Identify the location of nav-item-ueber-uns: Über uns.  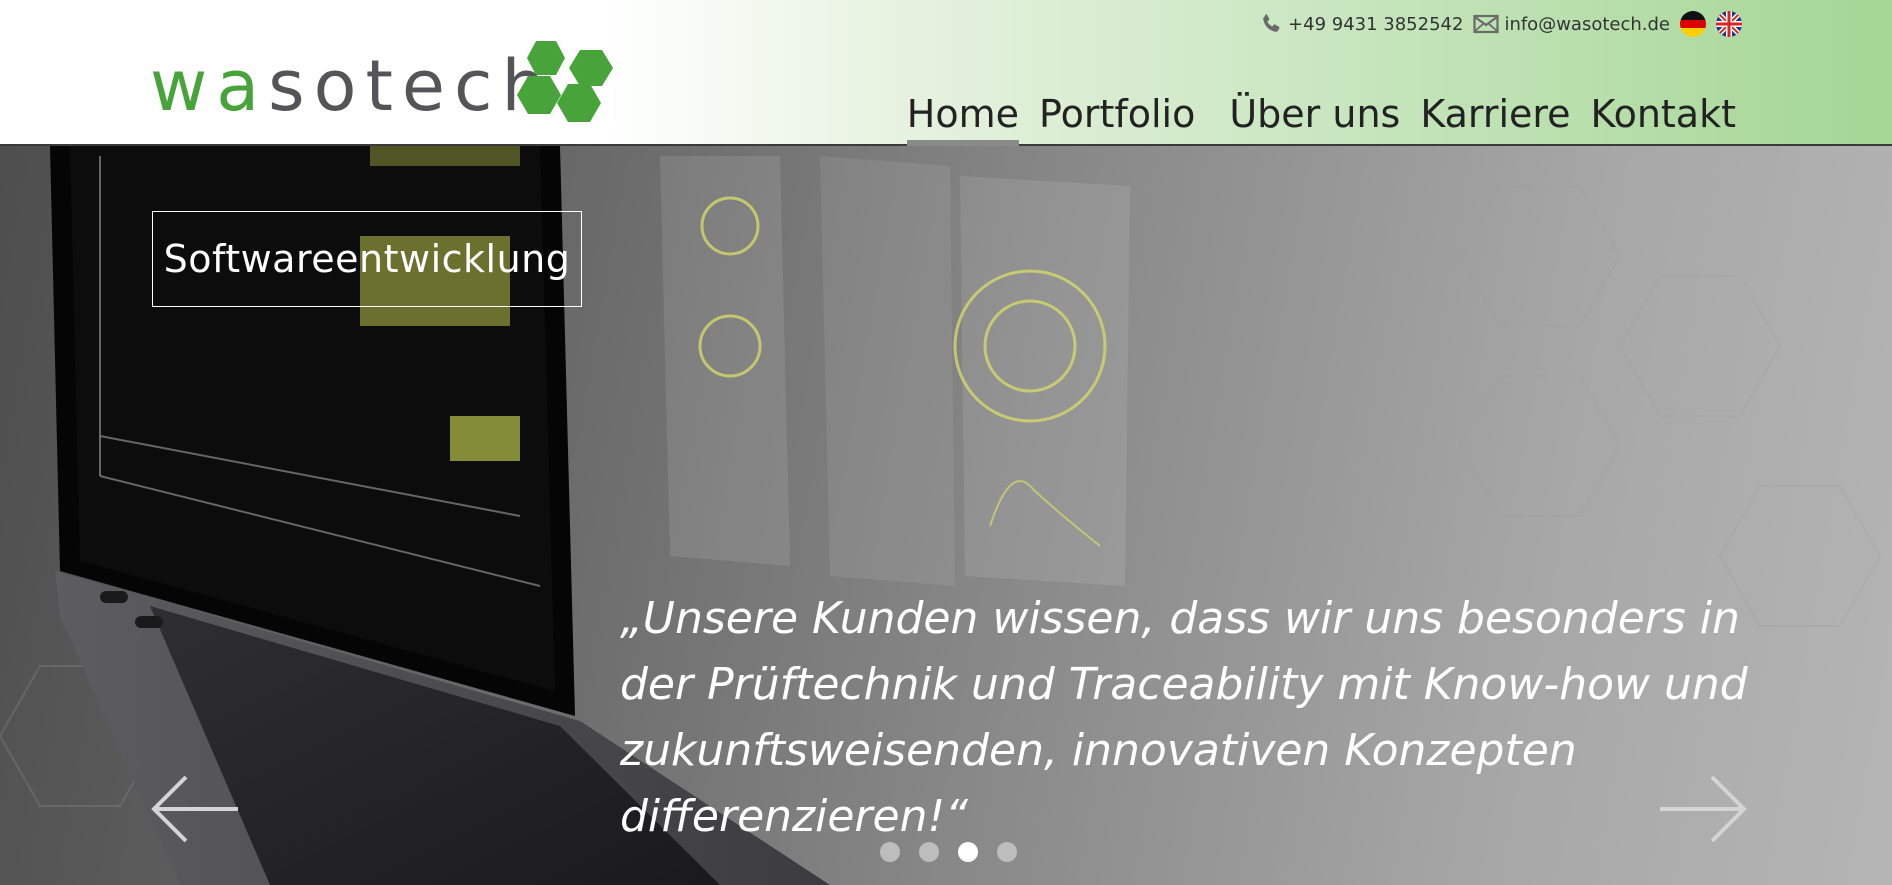
(1314, 116).